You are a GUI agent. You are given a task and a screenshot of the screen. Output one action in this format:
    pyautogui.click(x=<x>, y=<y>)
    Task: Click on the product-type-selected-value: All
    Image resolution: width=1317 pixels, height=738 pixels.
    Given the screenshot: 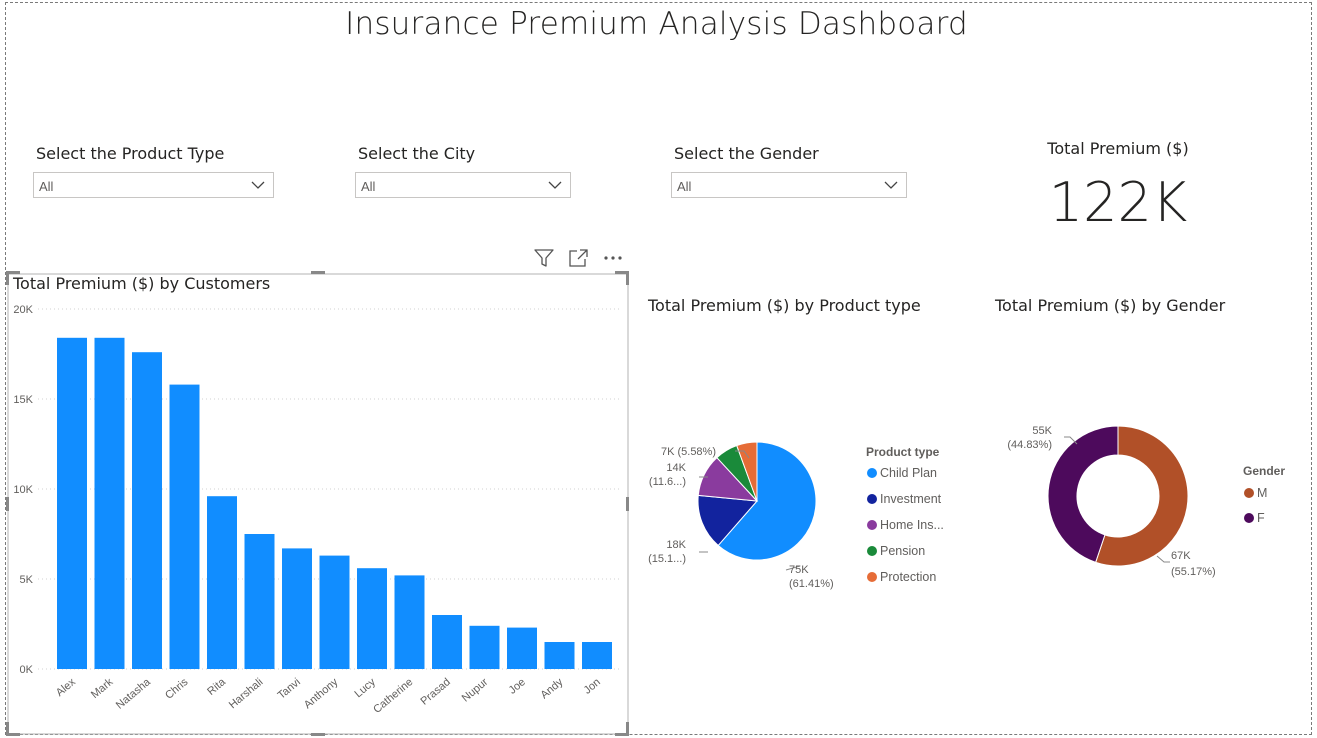 What is the action you would take?
    pyautogui.click(x=46, y=186)
    